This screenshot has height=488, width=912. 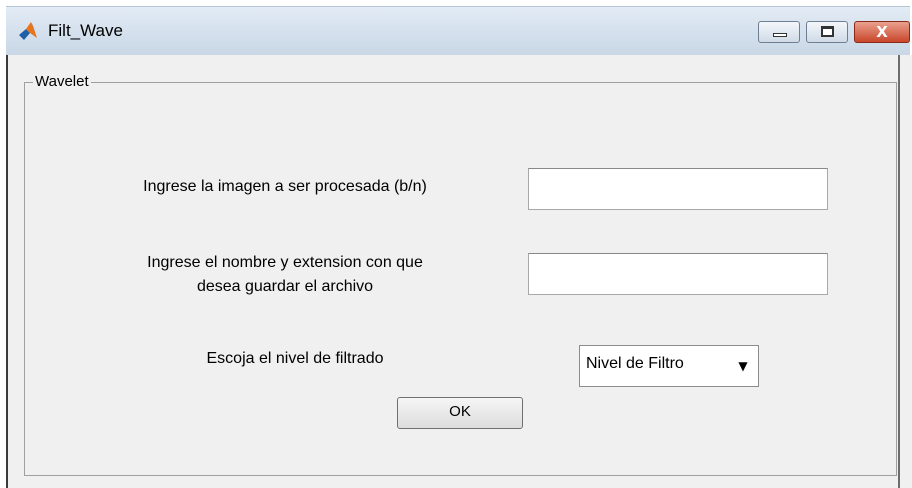 I want to click on maximize-button, so click(x=827, y=32).